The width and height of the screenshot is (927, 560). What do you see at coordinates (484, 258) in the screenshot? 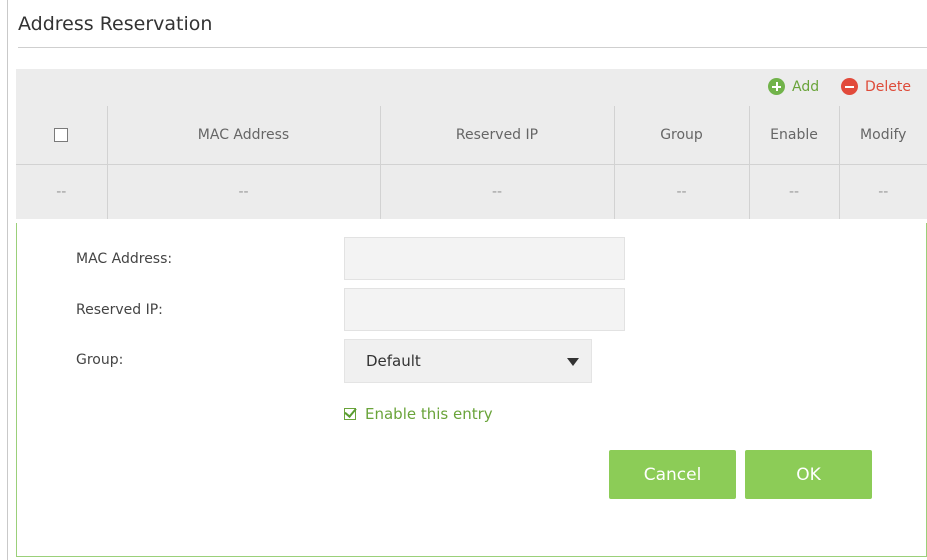
I see `mac-address-input` at bounding box center [484, 258].